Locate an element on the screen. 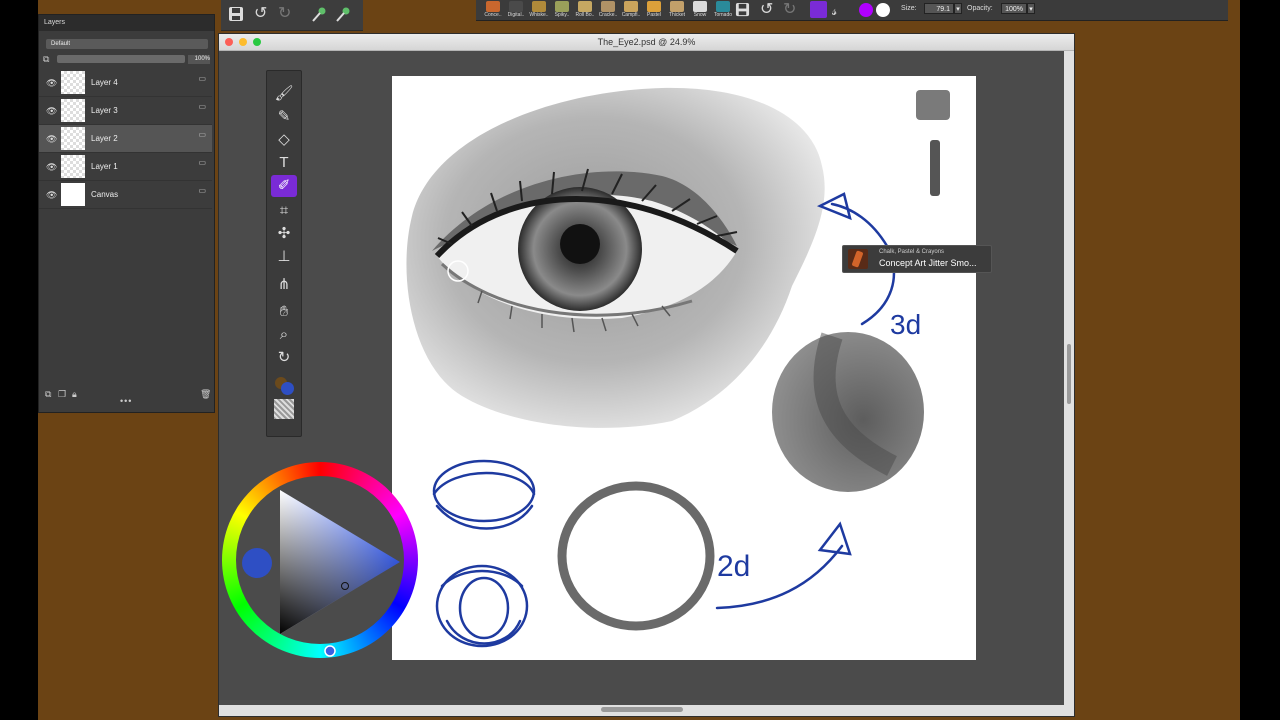 The width and height of the screenshot is (1280, 720). more-options-icon: ••• is located at coordinates (126, 401).